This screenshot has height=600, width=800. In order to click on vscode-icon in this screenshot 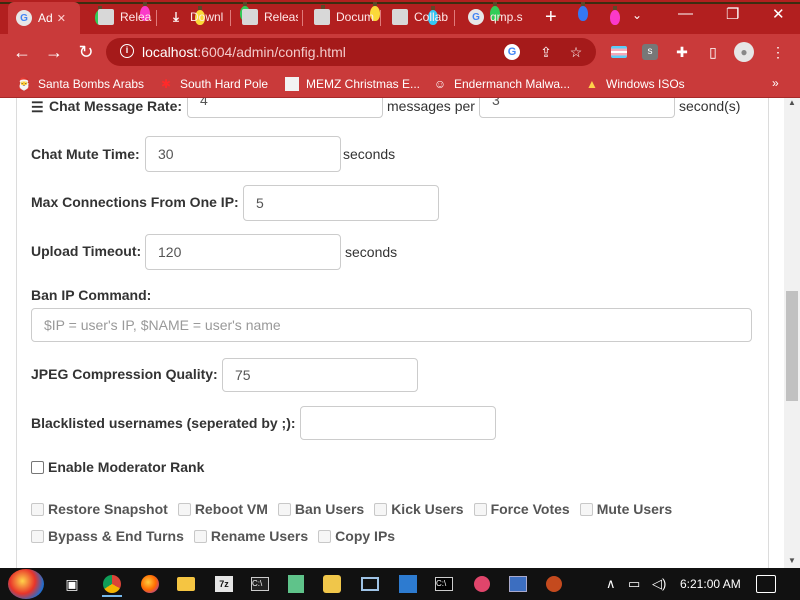, I will do `click(408, 584)`.